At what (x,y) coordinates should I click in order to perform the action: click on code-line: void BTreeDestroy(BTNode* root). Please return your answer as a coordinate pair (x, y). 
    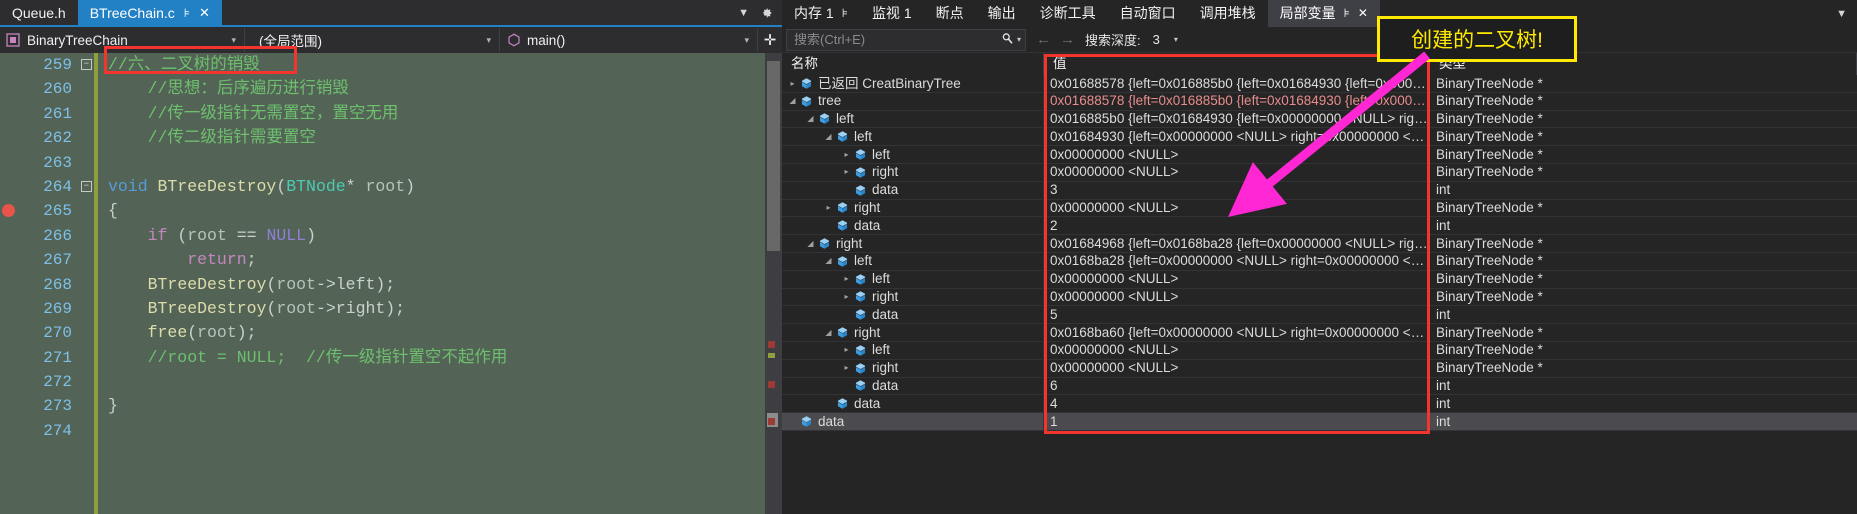
    Looking at the image, I should click on (445, 187).